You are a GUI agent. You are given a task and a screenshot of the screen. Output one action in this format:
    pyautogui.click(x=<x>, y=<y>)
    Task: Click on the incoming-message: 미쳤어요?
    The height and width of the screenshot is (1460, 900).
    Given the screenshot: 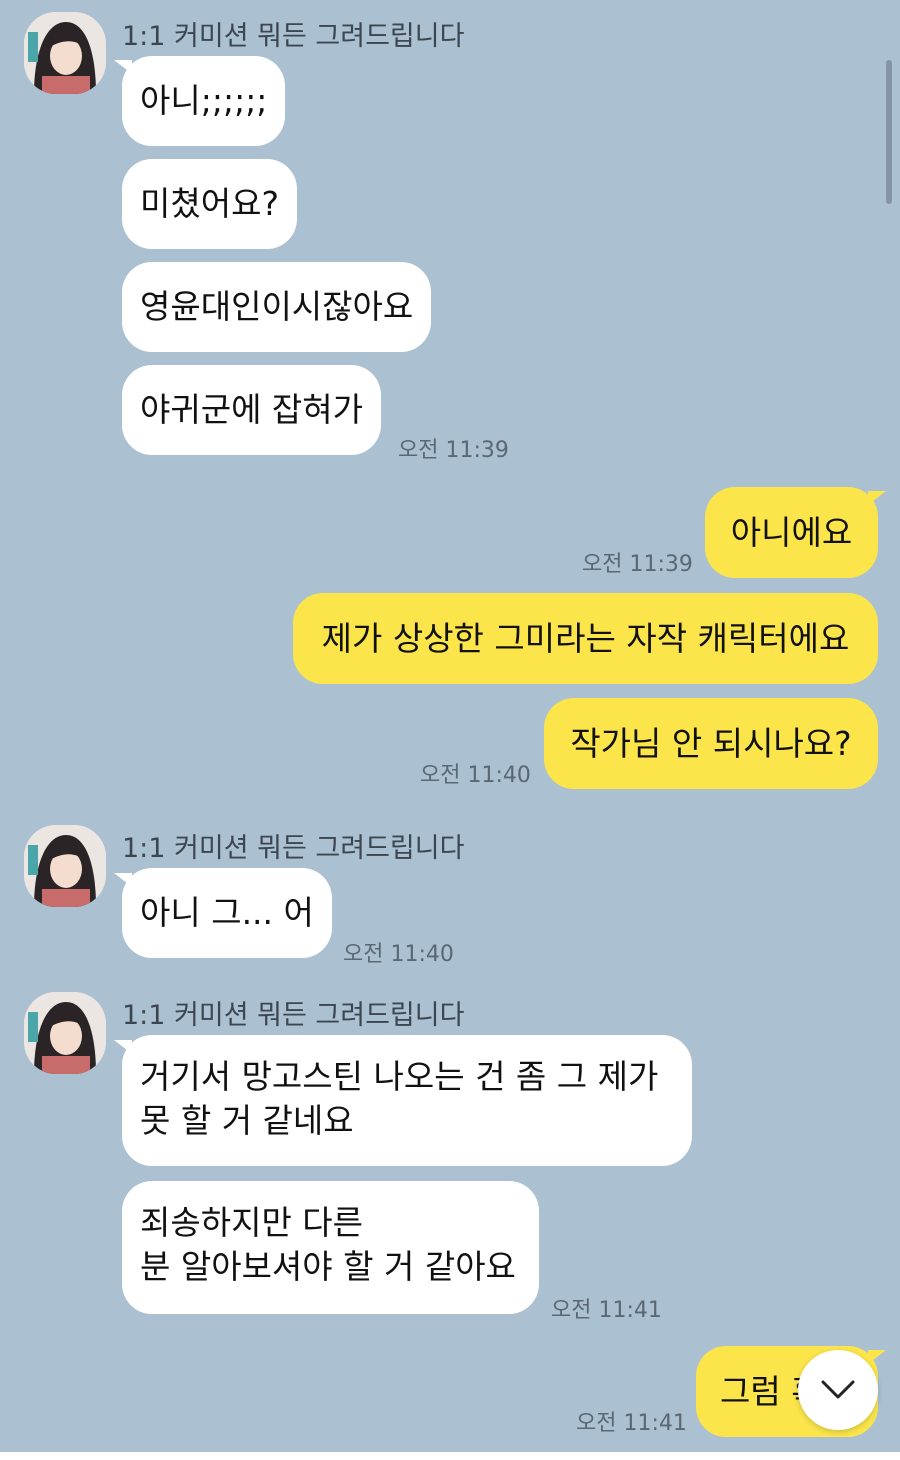 What is the action you would take?
    pyautogui.click(x=209, y=204)
    